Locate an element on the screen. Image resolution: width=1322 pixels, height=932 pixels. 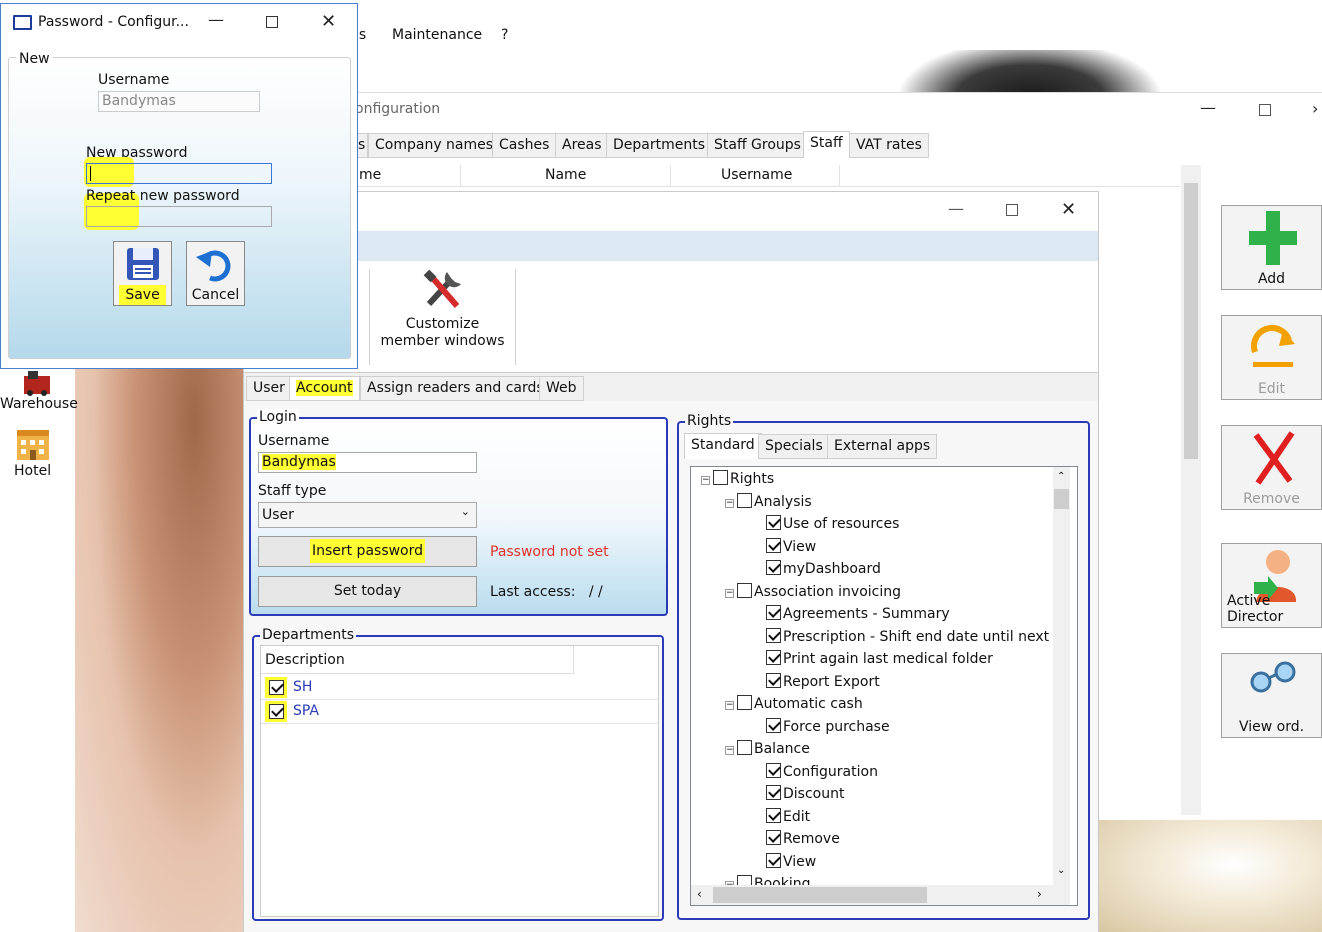
subtab-account: Account is located at coordinates (324, 388).